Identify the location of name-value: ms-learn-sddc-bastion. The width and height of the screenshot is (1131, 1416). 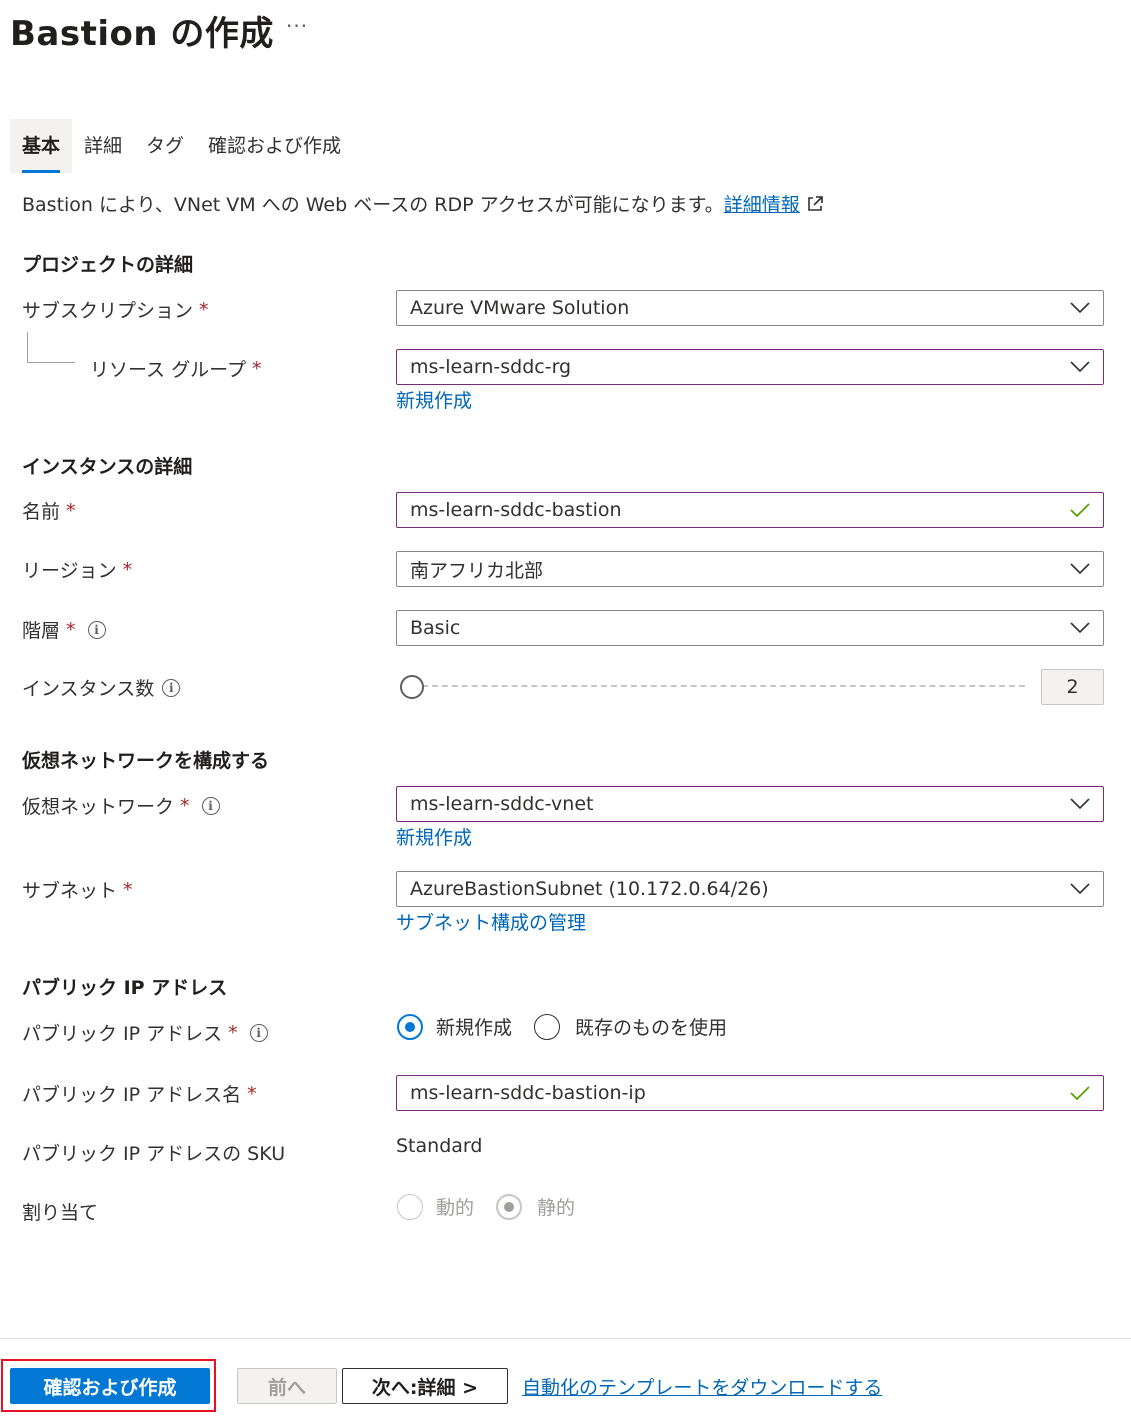
(516, 510).